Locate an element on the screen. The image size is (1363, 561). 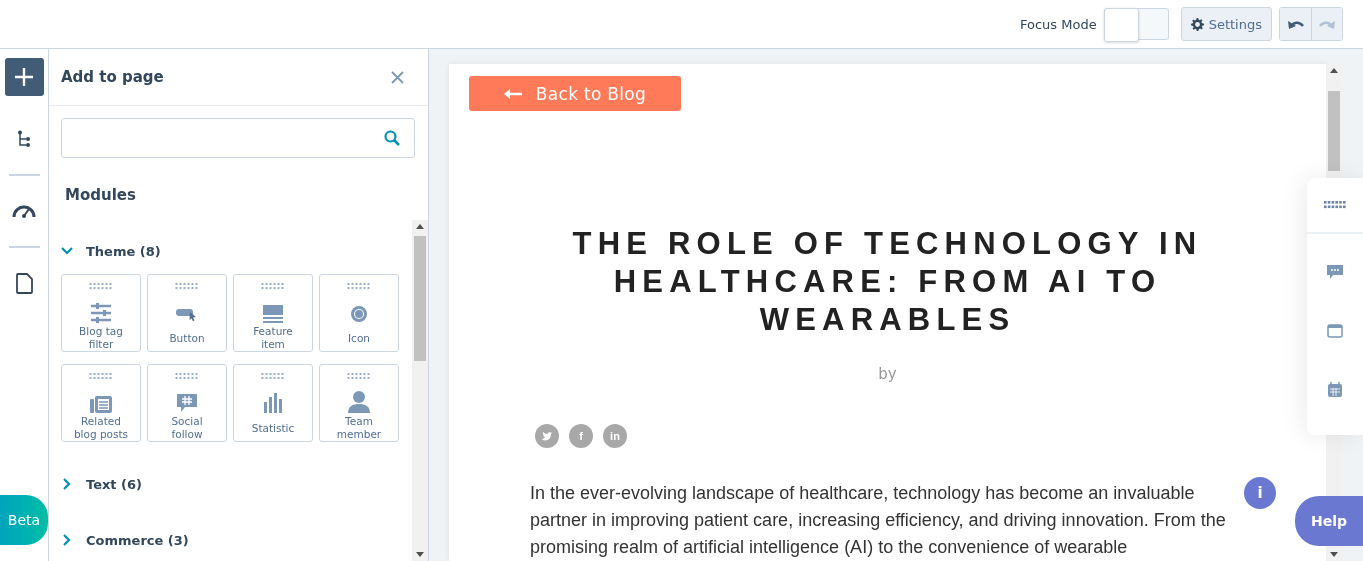
add-button is located at coordinates (24, 77).